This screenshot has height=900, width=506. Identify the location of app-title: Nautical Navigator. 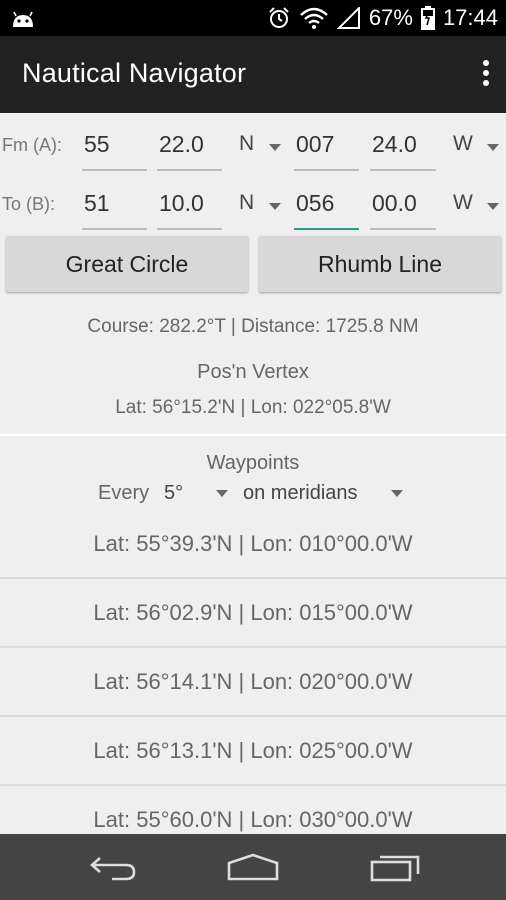
(134, 73).